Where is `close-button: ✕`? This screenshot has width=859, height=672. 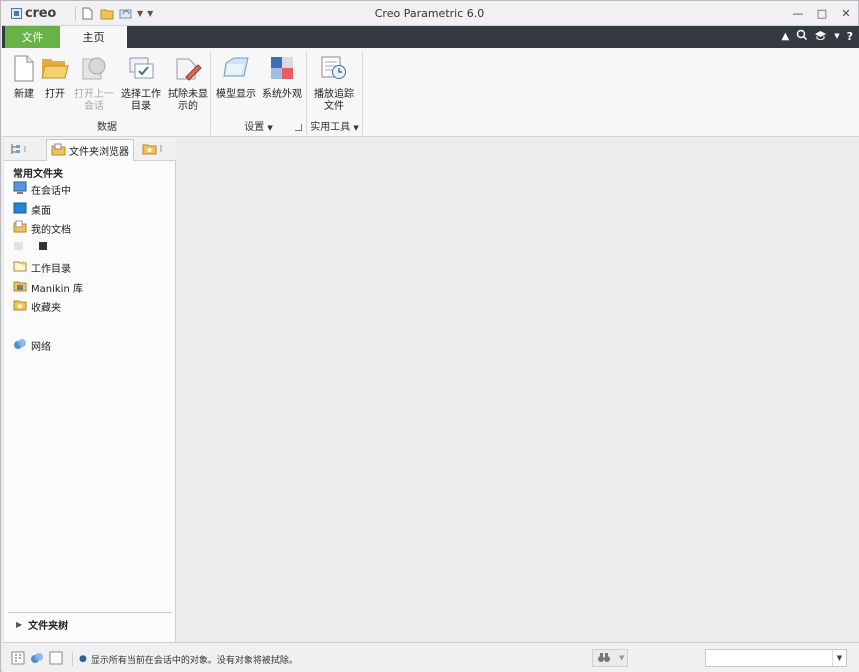
close-button: ✕ is located at coordinates (846, 13).